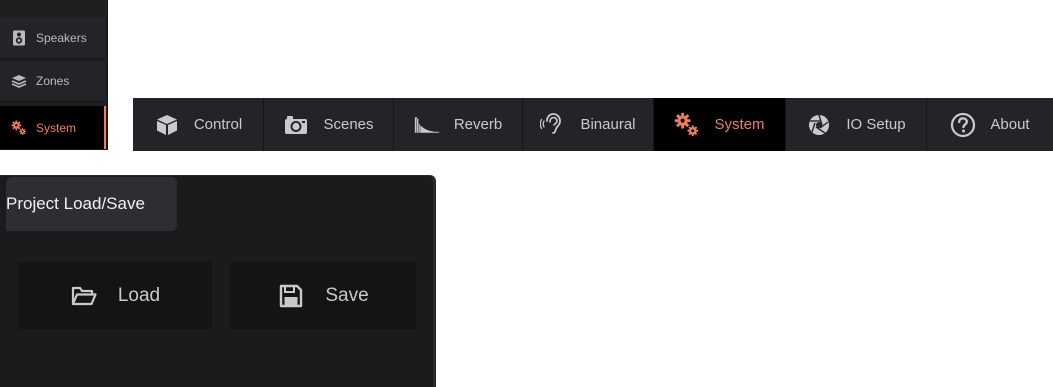  What do you see at coordinates (347, 295) in the screenshot?
I see `save-button-label: Save` at bounding box center [347, 295].